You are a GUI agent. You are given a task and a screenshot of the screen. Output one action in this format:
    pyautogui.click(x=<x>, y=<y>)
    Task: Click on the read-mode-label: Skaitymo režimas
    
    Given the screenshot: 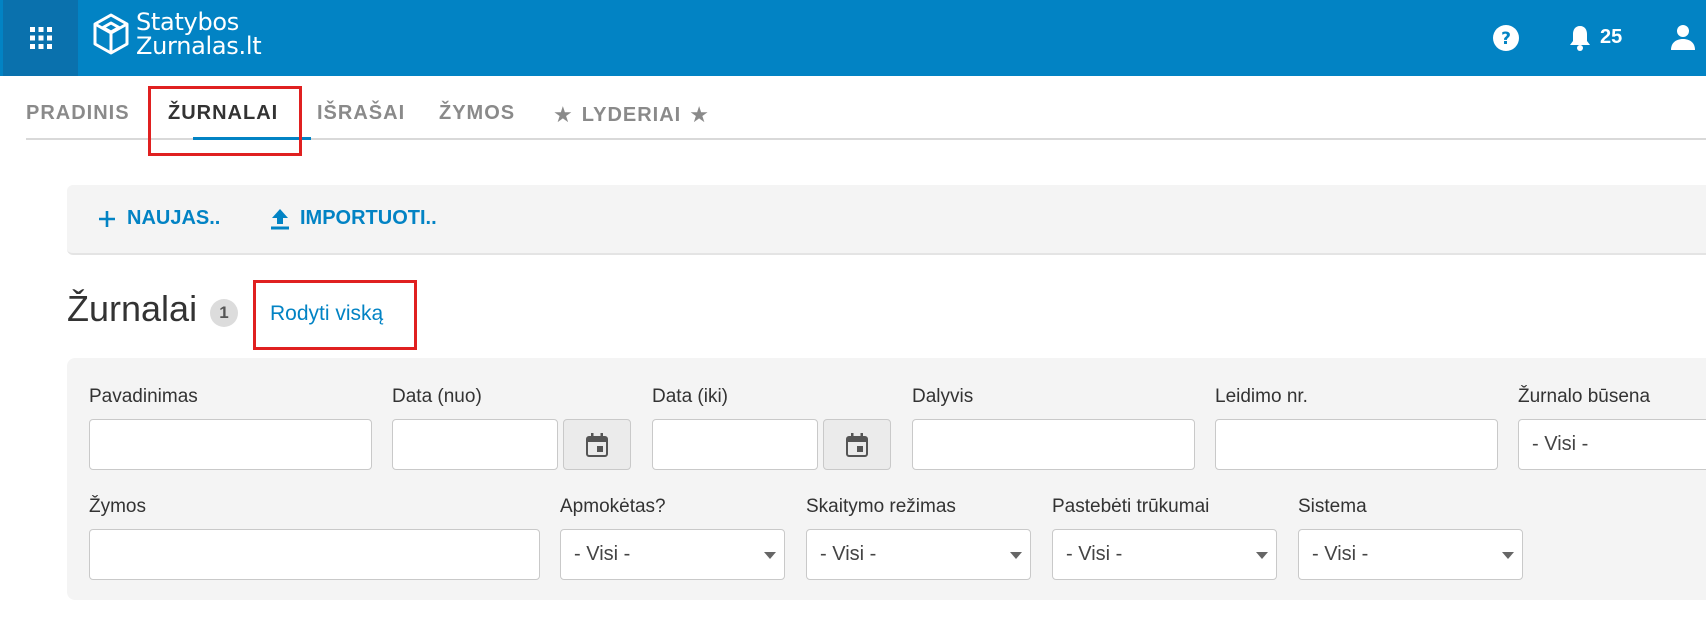 What is the action you would take?
    pyautogui.click(x=881, y=506)
    